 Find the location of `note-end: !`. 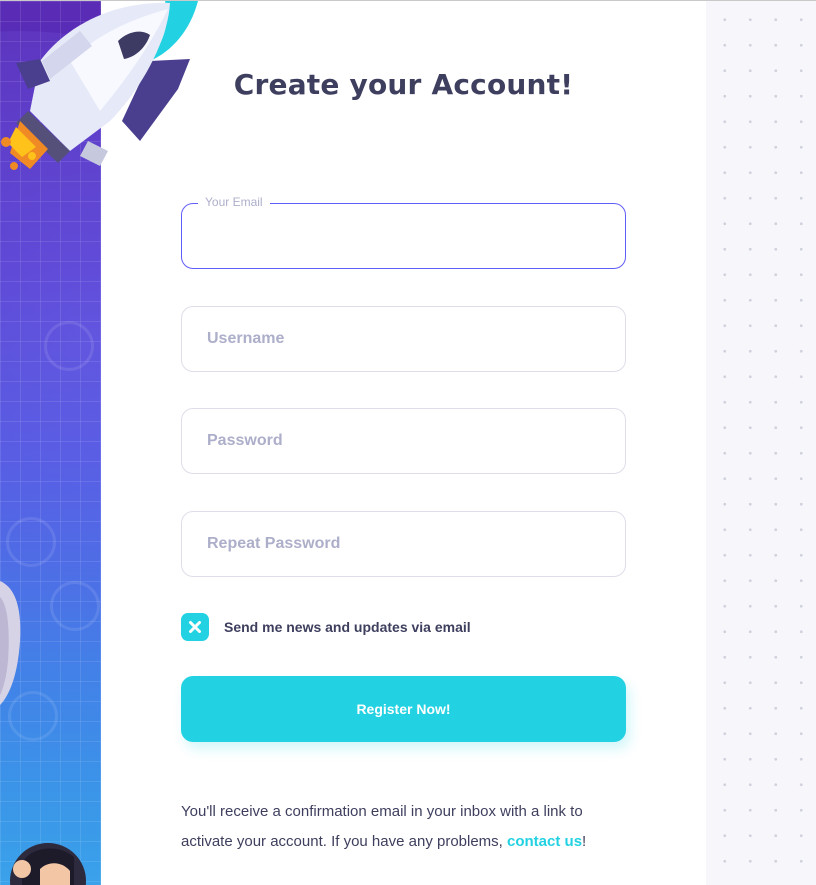

note-end: ! is located at coordinates (584, 841).